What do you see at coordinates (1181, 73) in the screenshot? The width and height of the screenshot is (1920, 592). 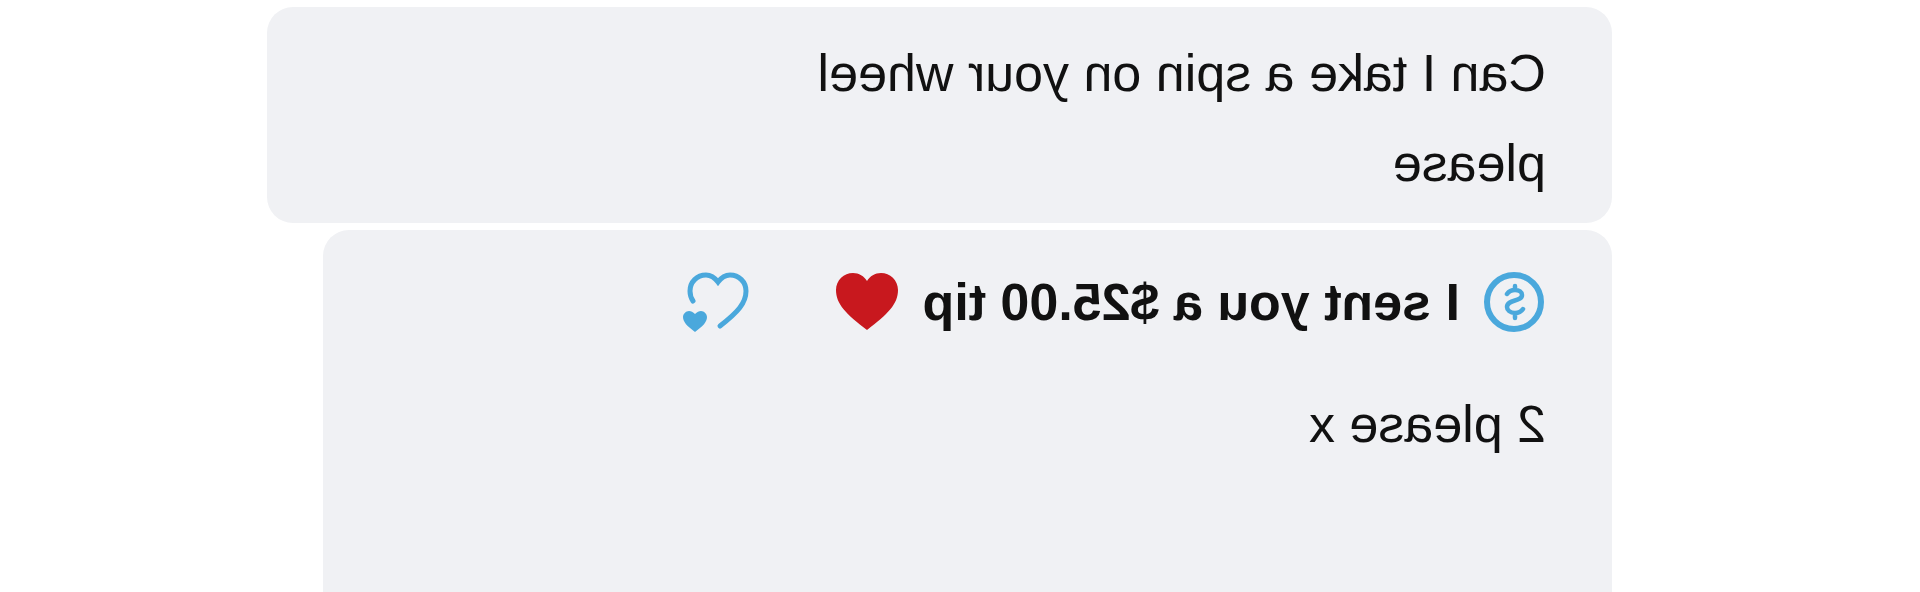 I see `message-text: Can I take a spin on your wheel` at bounding box center [1181, 73].